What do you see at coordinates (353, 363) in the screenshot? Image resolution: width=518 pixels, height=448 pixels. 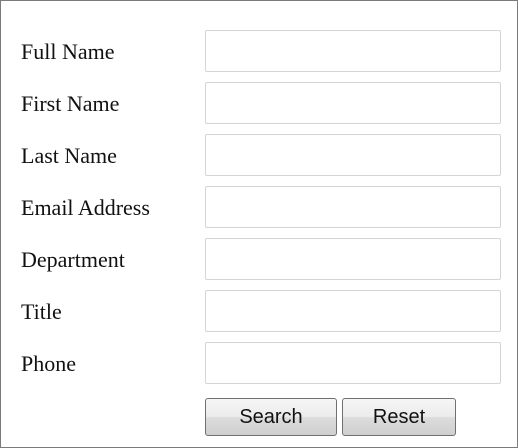 I see `phone-input` at bounding box center [353, 363].